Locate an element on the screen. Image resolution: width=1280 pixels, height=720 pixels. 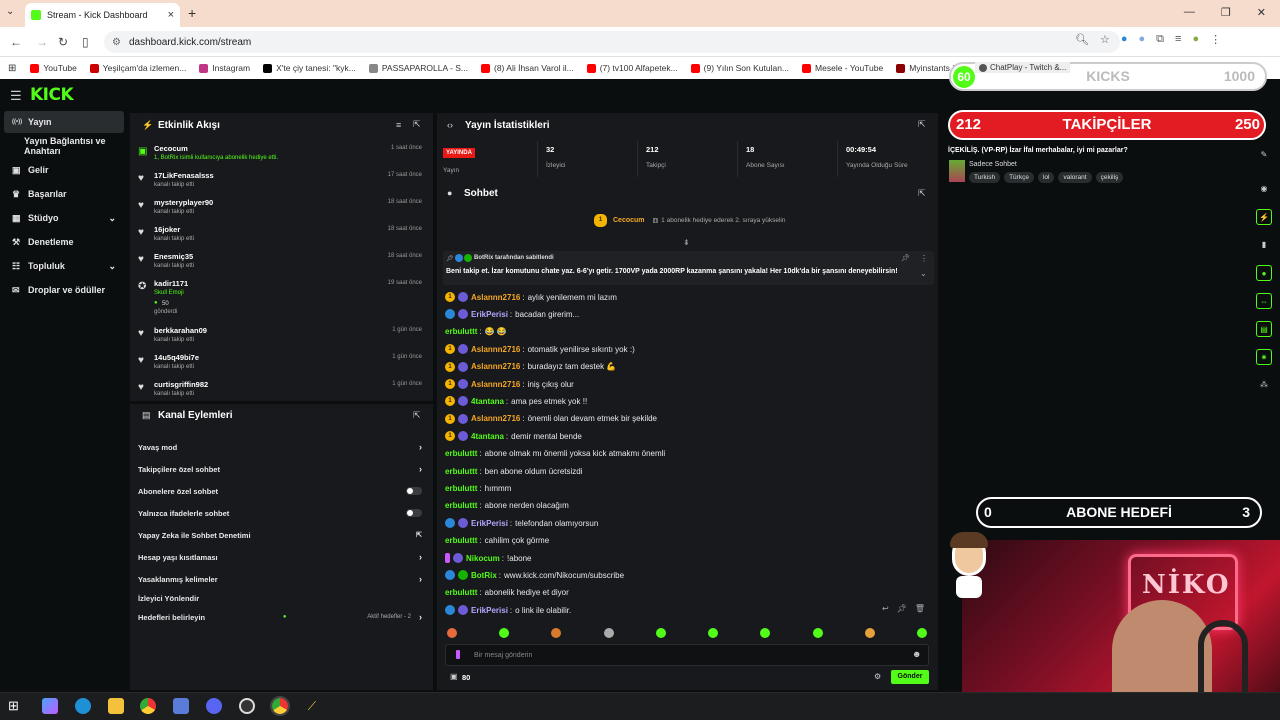
sidebar-item: ▦ Stüdyo ⌄ is located at coordinates (64, 218).